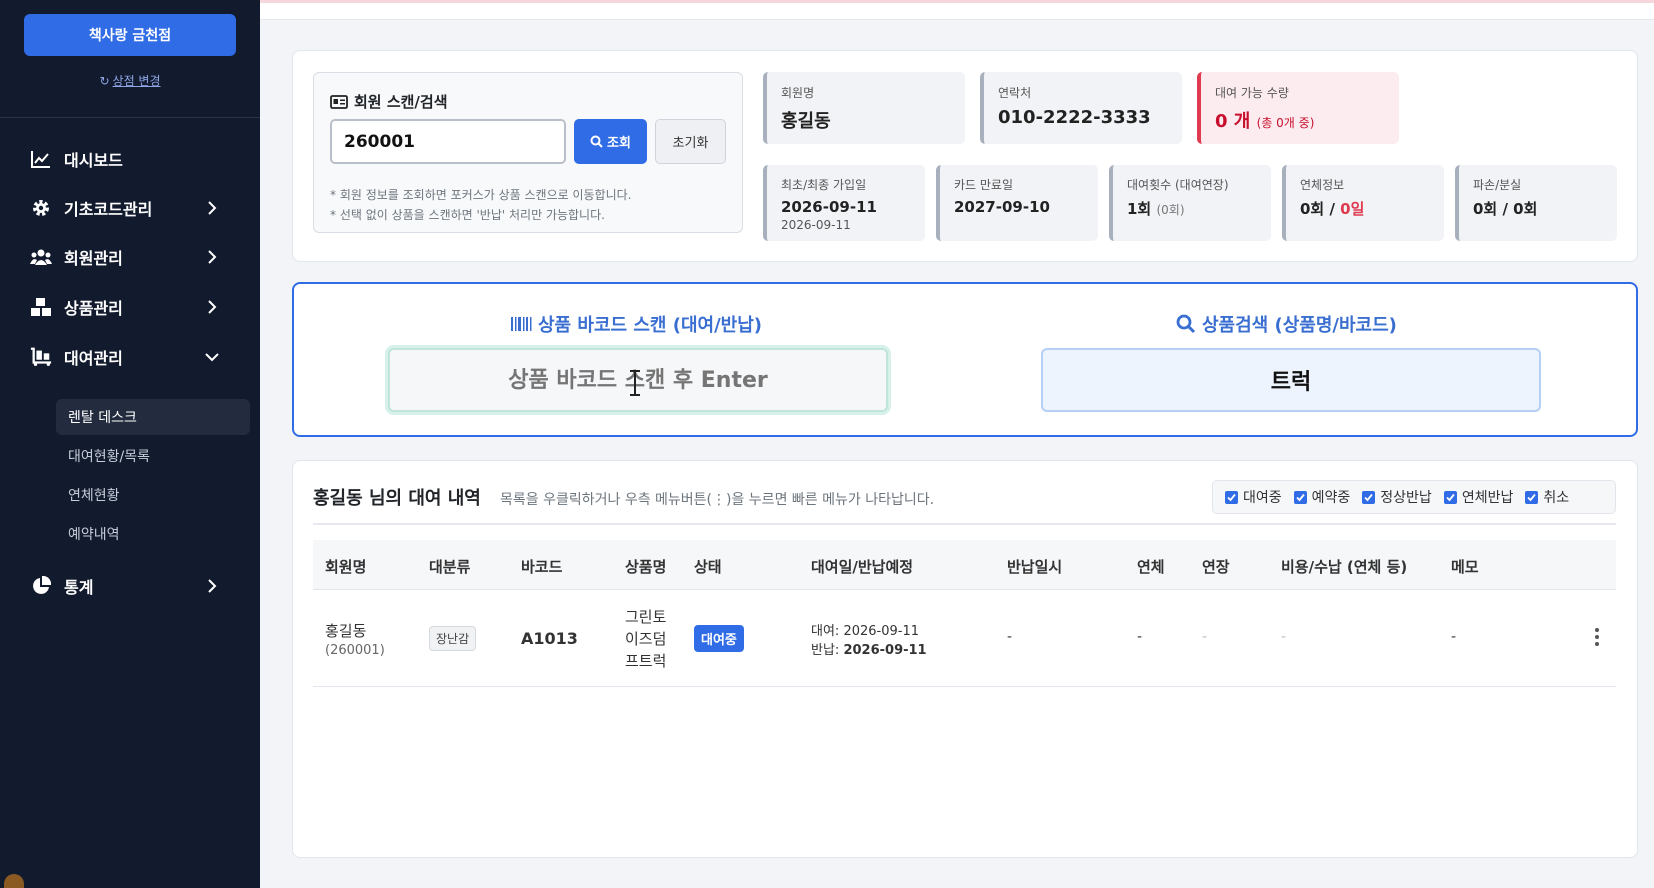 This screenshot has height=888, width=1654. What do you see at coordinates (1205, 637) in the screenshot?
I see `row-extend: -` at bounding box center [1205, 637].